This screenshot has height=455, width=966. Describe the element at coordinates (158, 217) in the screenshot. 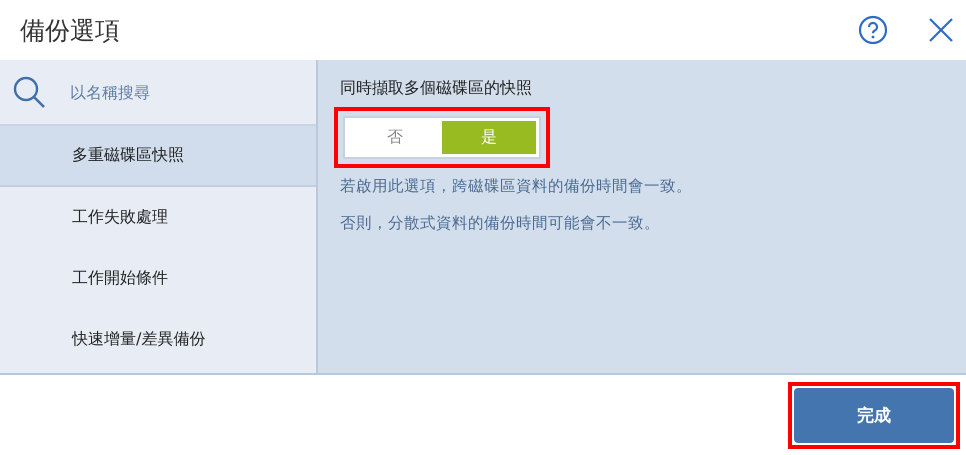

I see `sidebar-item: 工作失敗處理` at that location.